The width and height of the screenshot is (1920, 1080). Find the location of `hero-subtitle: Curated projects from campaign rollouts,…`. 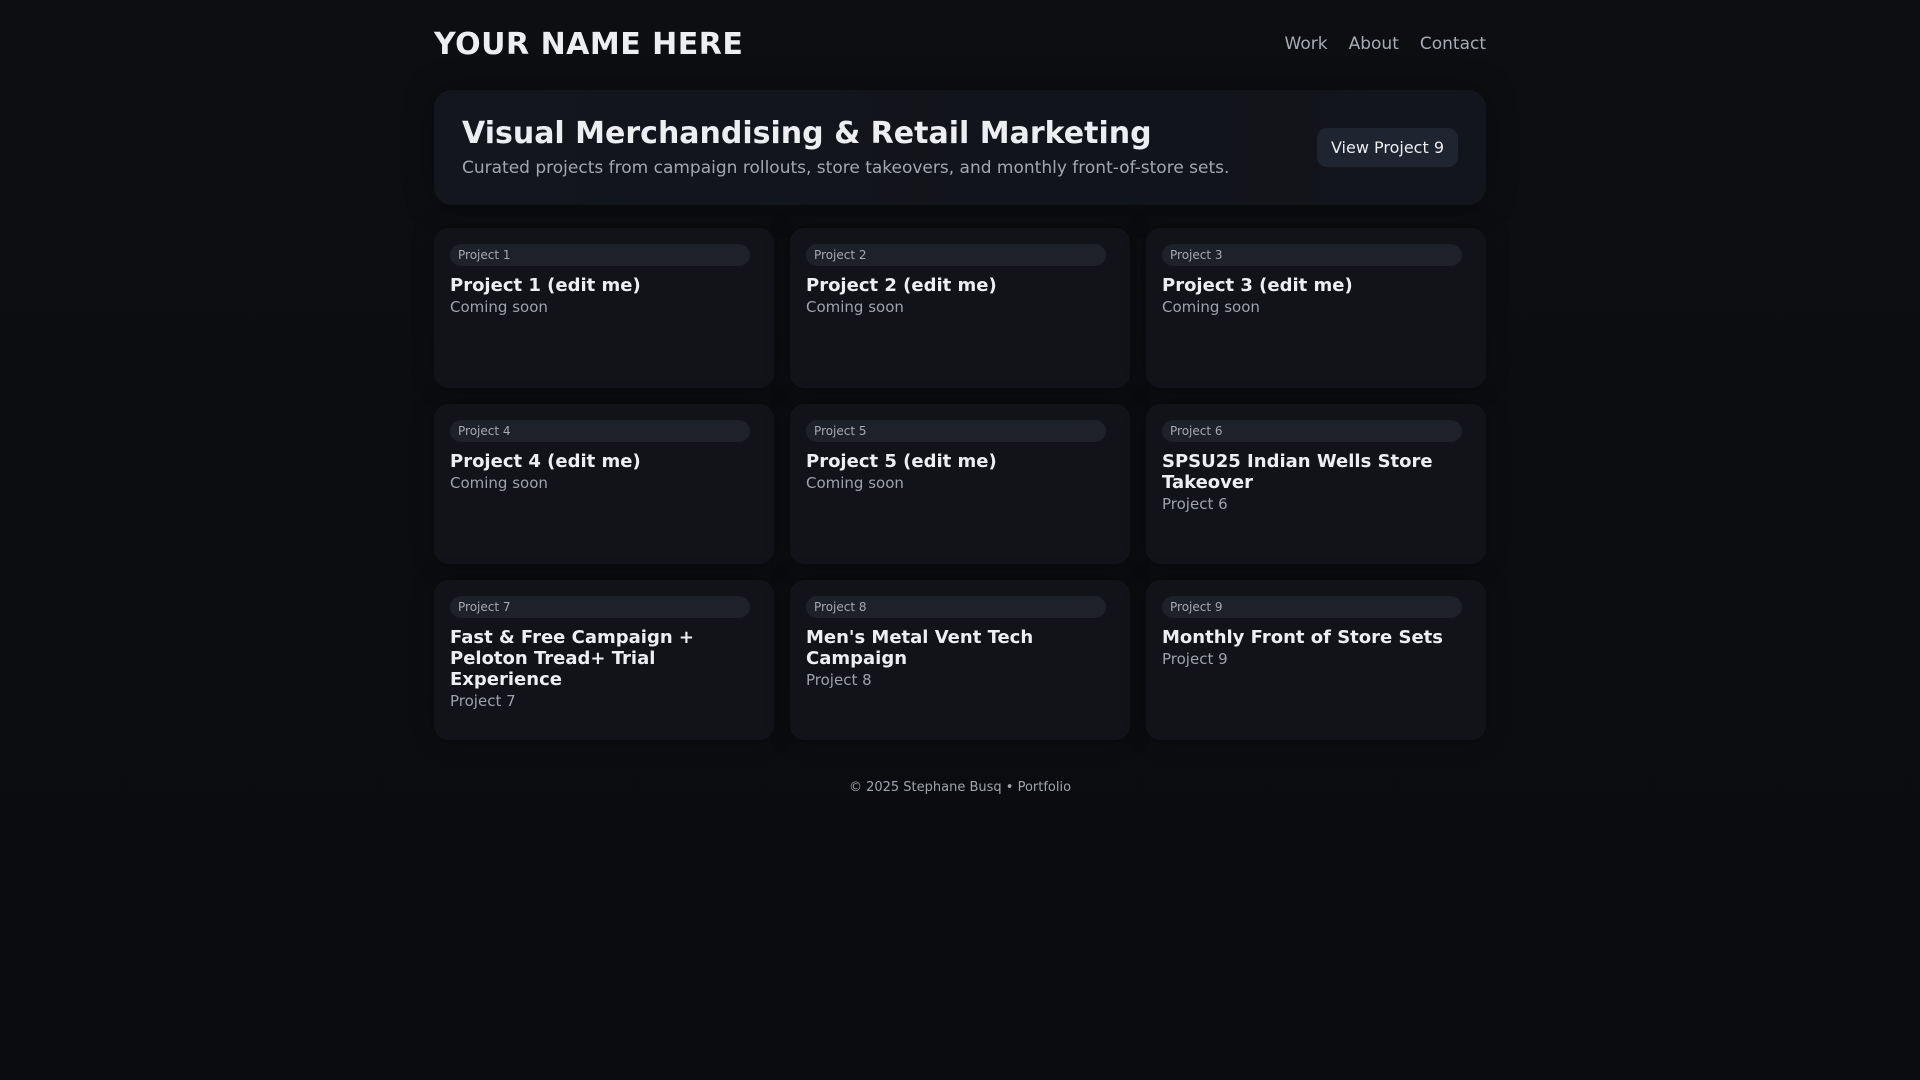

hero-subtitle: Curated projects from campaign rollouts,… is located at coordinates (846, 167).